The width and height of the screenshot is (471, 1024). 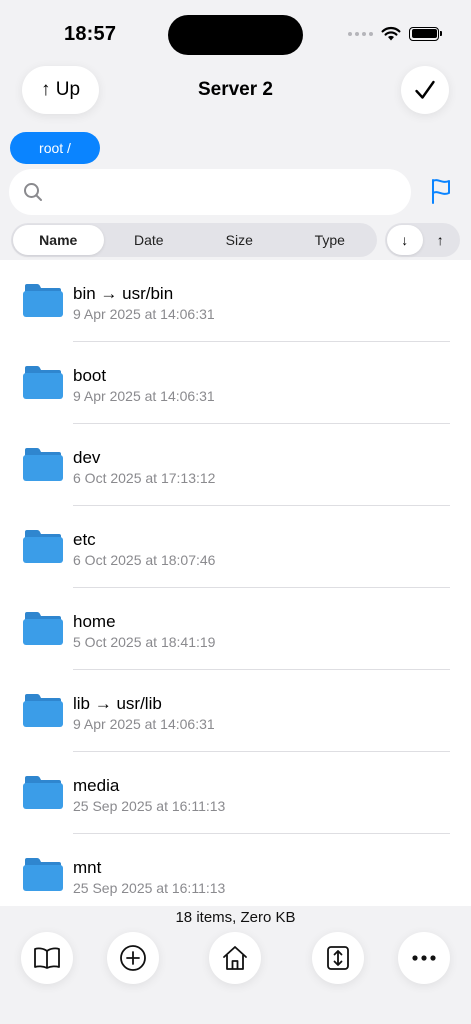 I want to click on sort-by-name-segment: Name, so click(x=58, y=240).